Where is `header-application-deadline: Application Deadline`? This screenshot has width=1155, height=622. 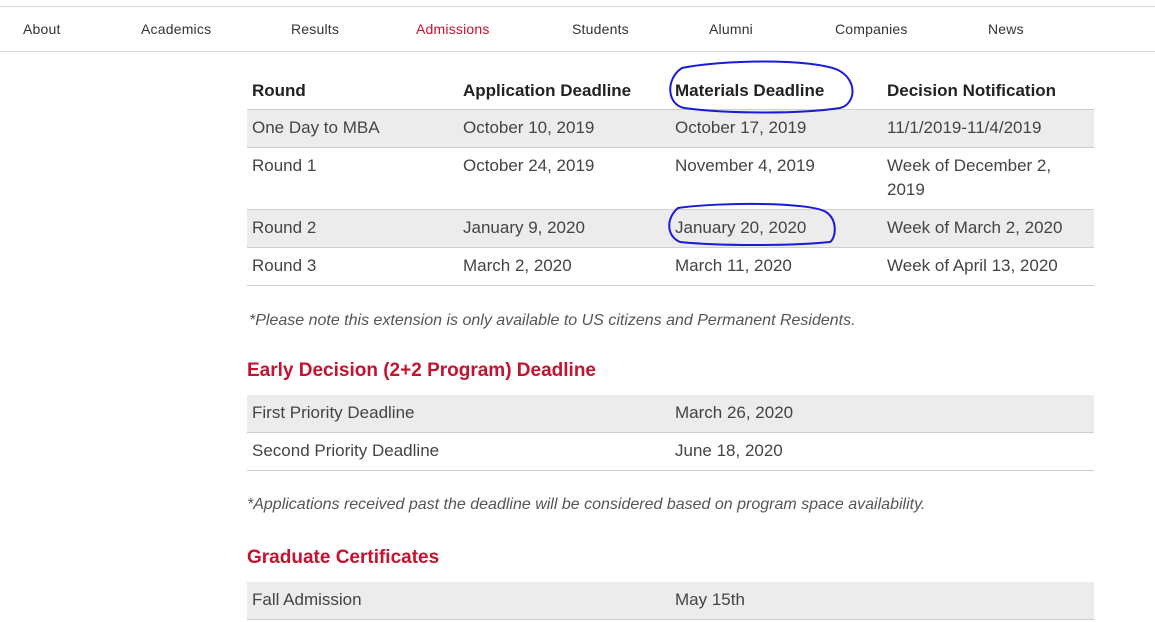
header-application-deadline: Application Deadline is located at coordinates (564, 90).